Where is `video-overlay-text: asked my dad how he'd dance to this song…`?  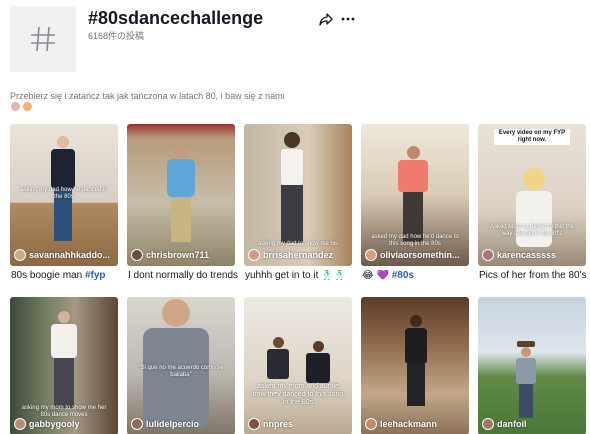 video-overlay-text: asked my dad how he'd dance to this song… is located at coordinates (415, 240).